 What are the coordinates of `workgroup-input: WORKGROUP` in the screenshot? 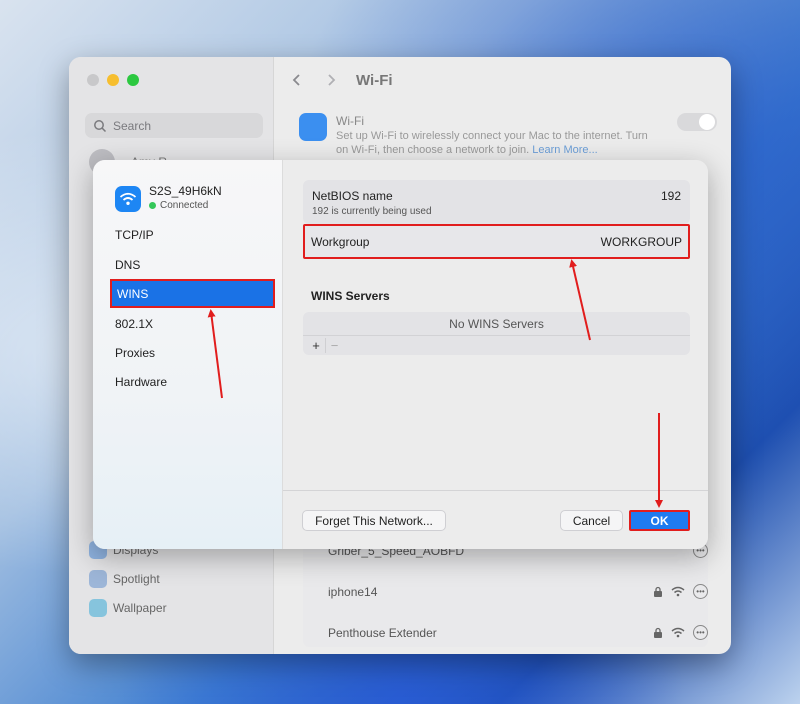 It's located at (641, 242).